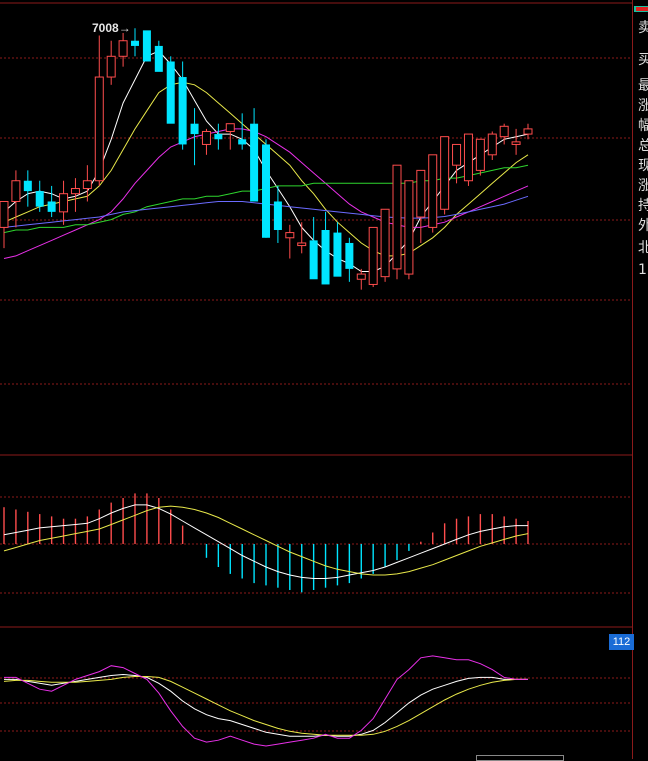 The height and width of the screenshot is (761, 648). I want to click on macd-panel, so click(266, 543).